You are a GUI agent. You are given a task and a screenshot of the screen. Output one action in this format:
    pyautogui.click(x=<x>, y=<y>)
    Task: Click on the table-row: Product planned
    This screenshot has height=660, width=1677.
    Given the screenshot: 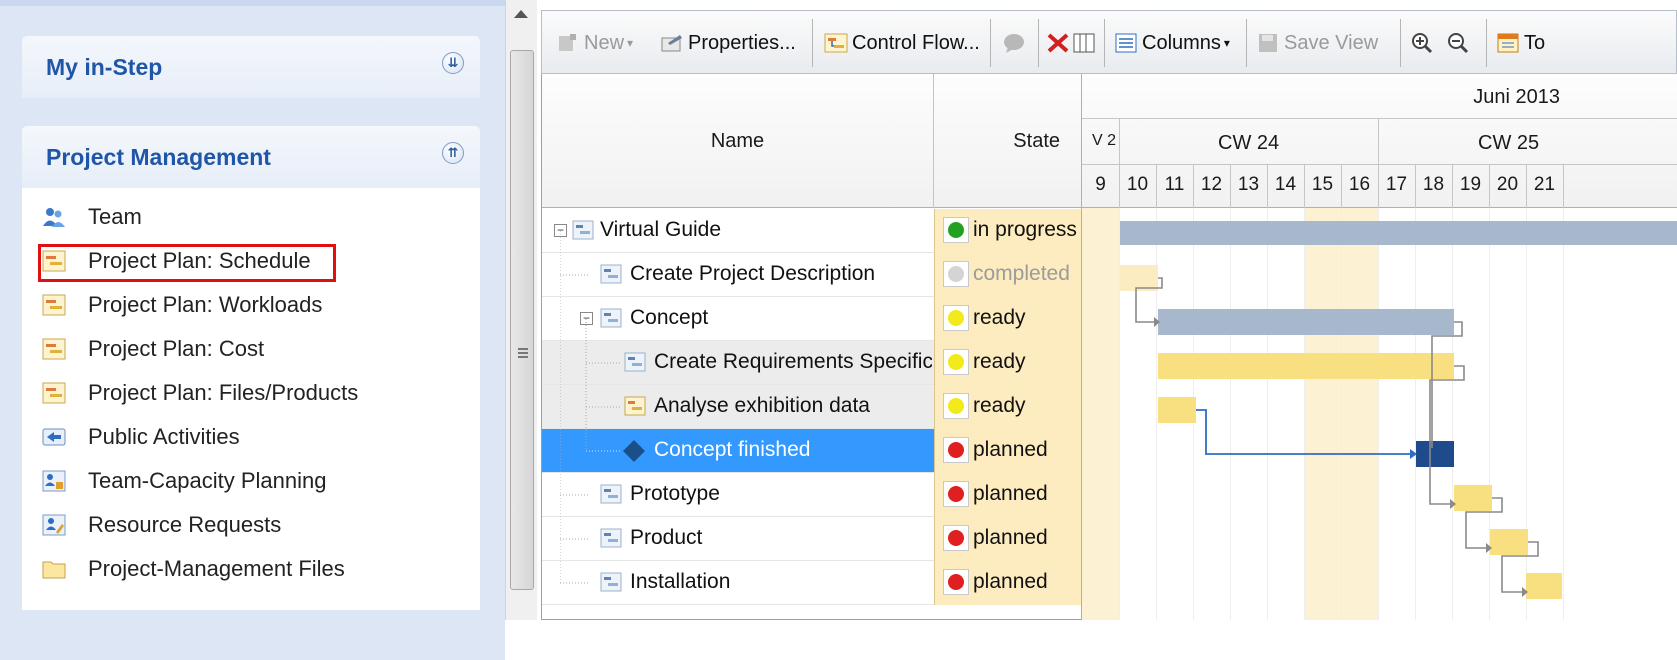 What is the action you would take?
    pyautogui.click(x=812, y=539)
    